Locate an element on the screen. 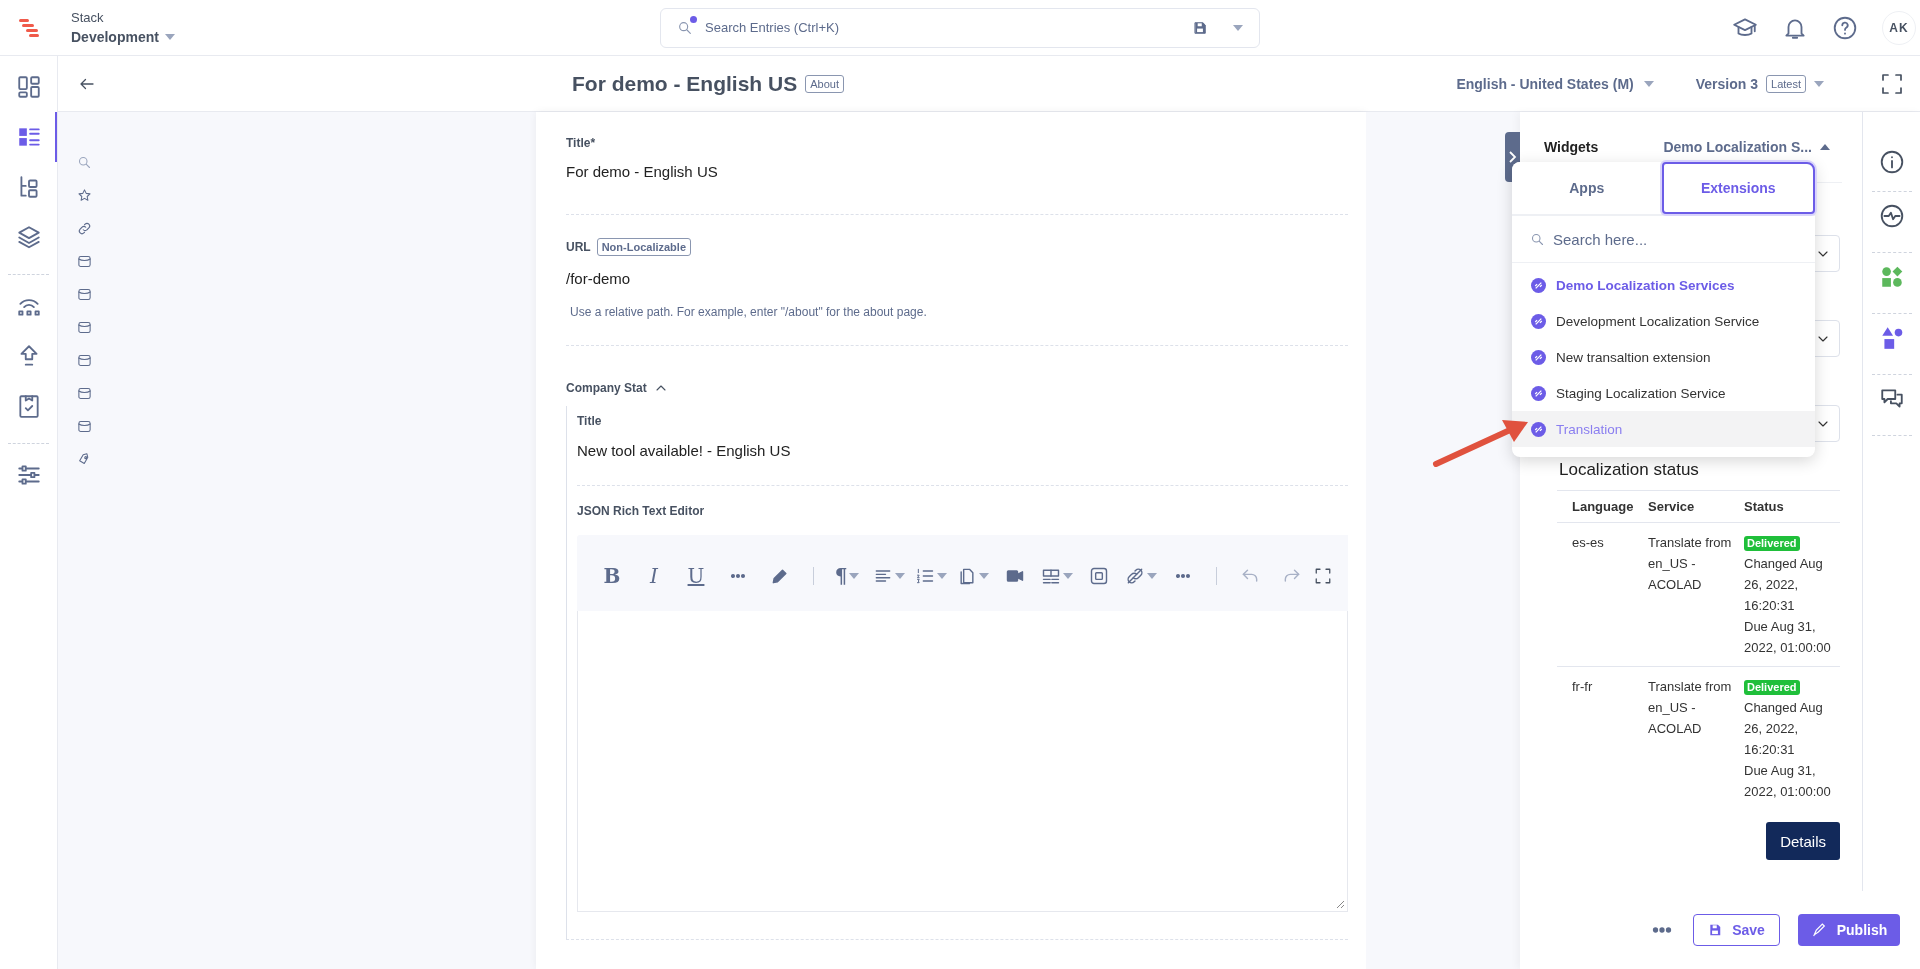 Image resolution: width=1920 pixels, height=969 pixels. dropdown-item: New transaltion extension is located at coordinates (1663, 357).